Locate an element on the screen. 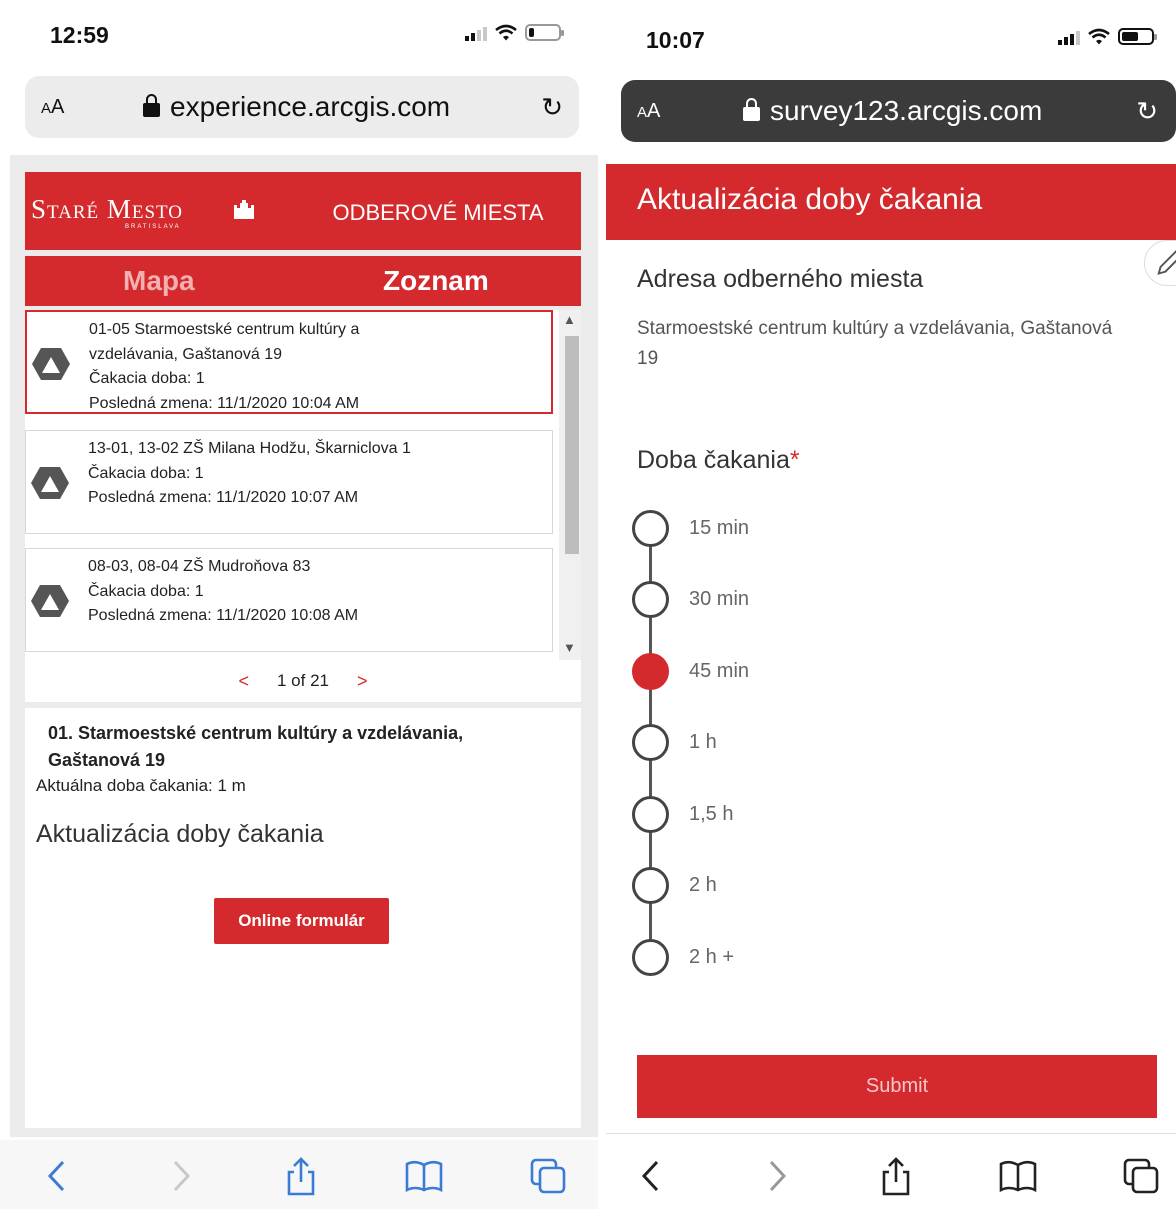 The height and width of the screenshot is (1209, 1176). list-pager: < 1 of 21 > is located at coordinates (303, 681).